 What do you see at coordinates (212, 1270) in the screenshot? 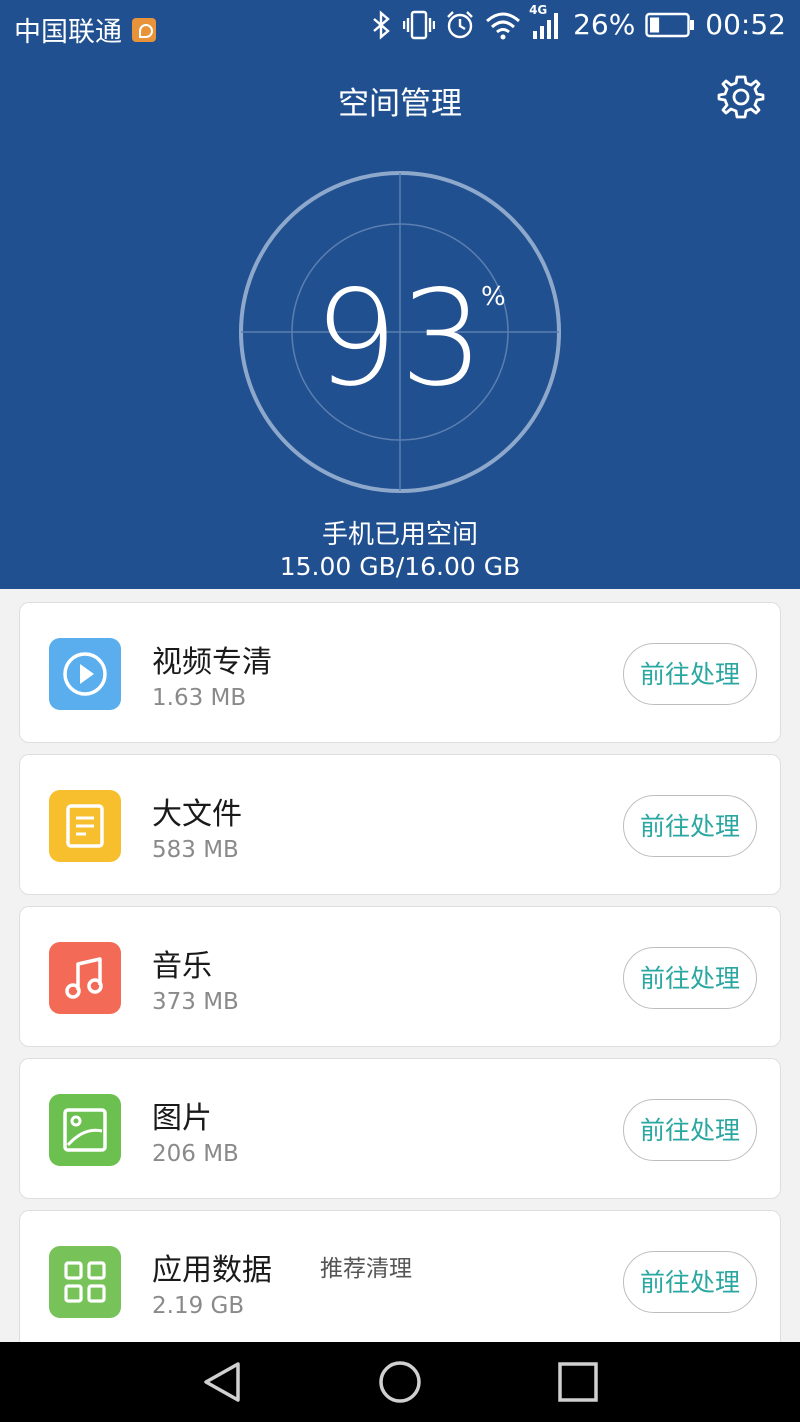
I see `item-name: 应用数据` at bounding box center [212, 1270].